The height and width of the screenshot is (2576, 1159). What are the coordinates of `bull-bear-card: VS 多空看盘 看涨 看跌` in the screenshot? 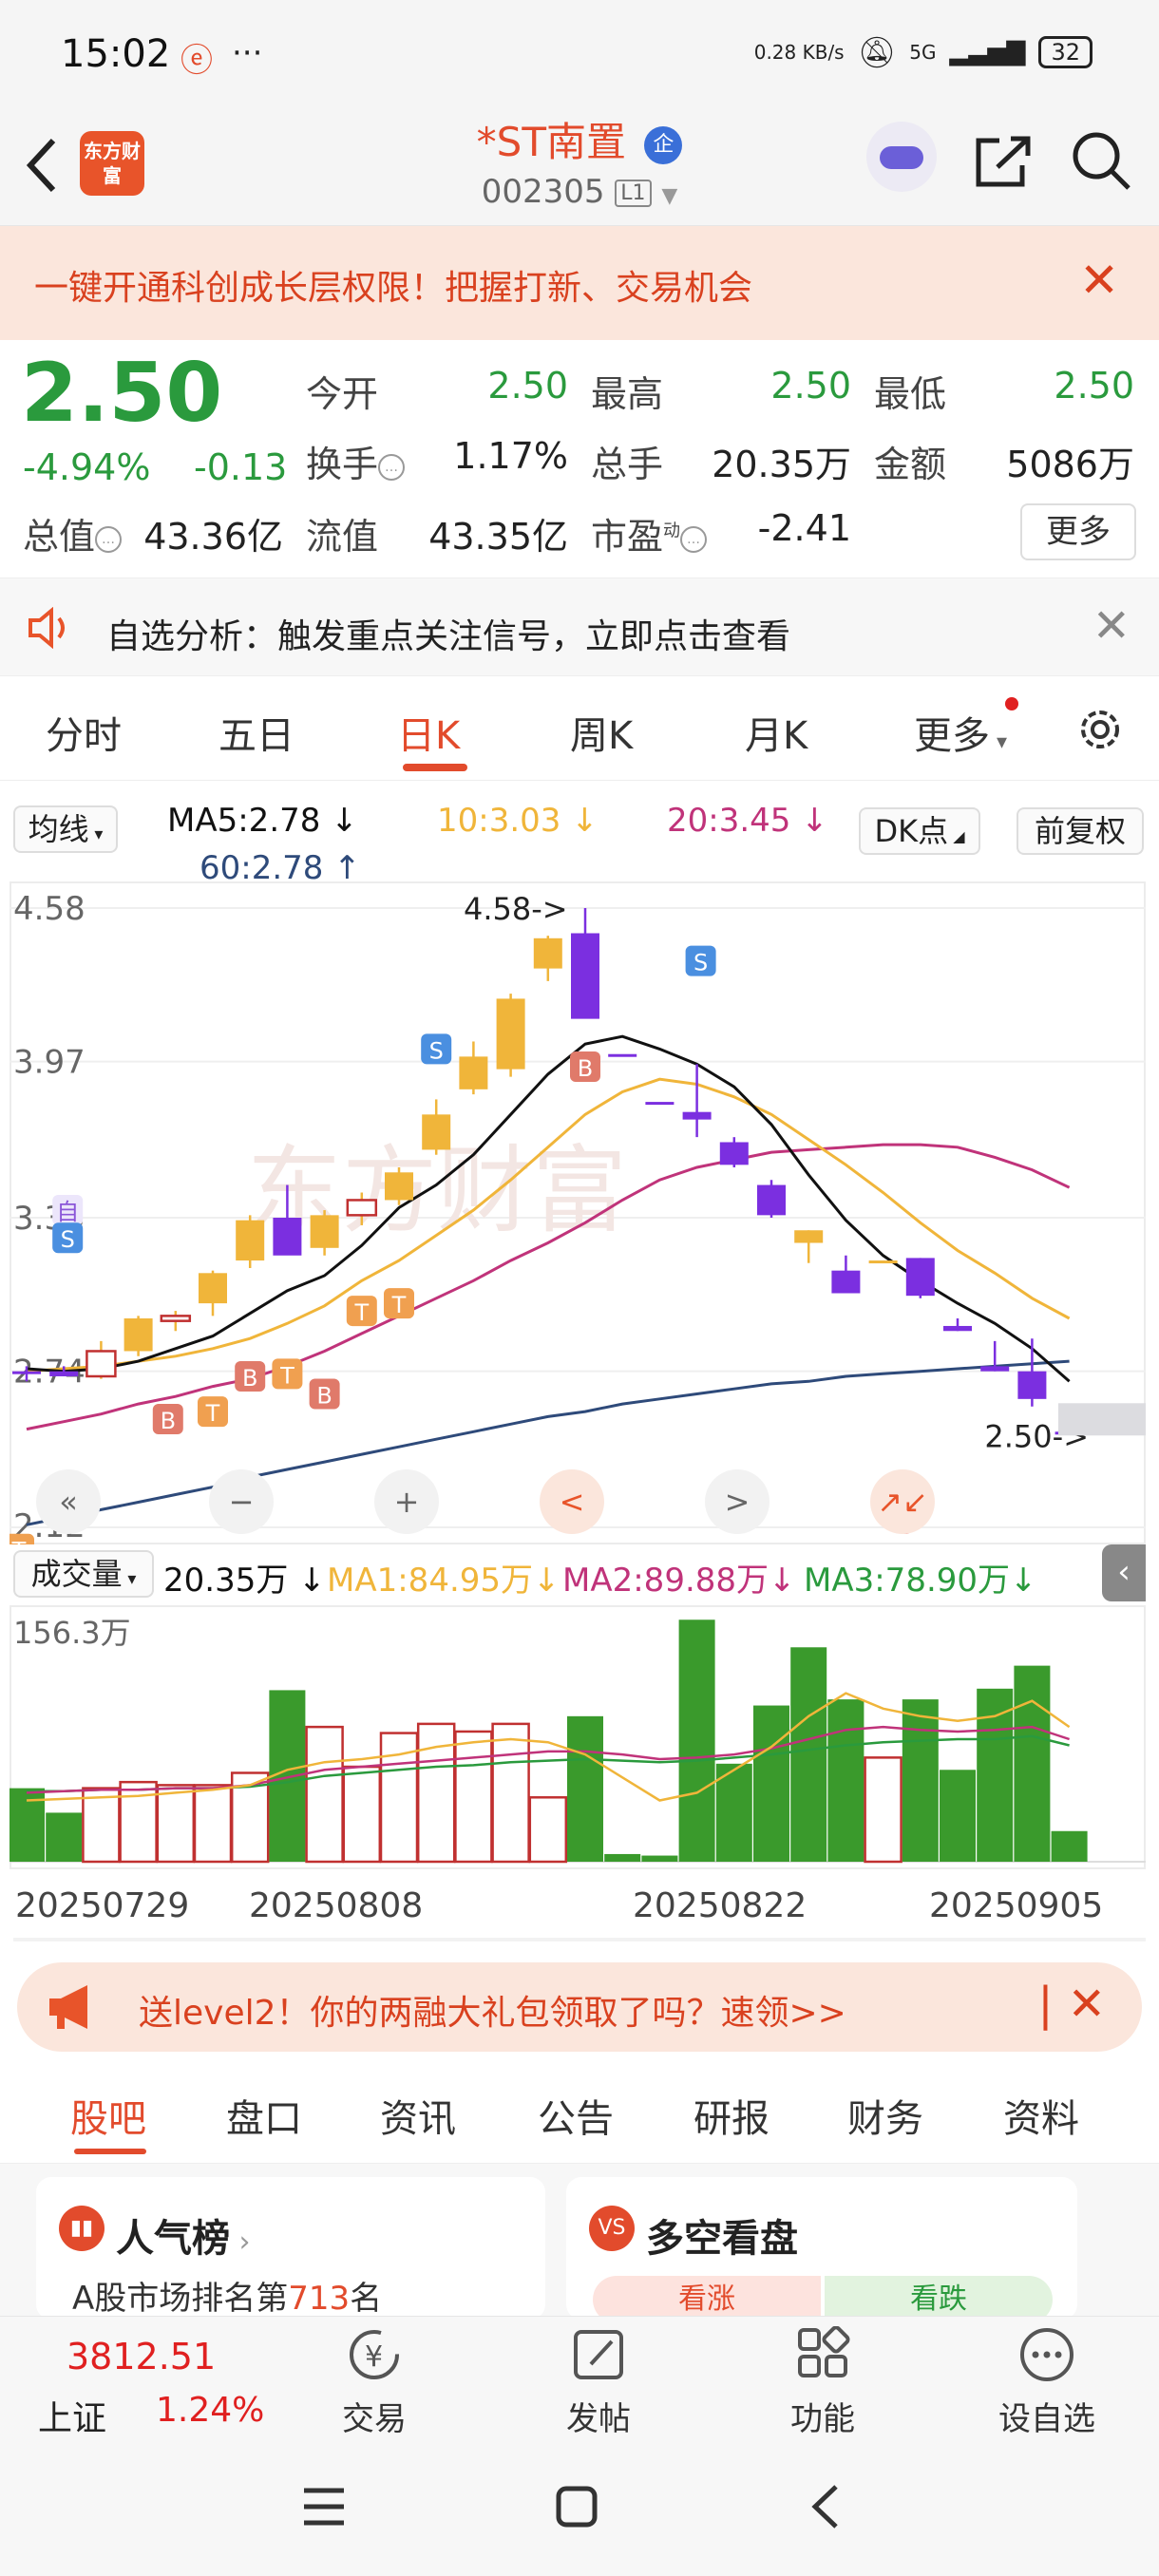 It's located at (821, 2248).